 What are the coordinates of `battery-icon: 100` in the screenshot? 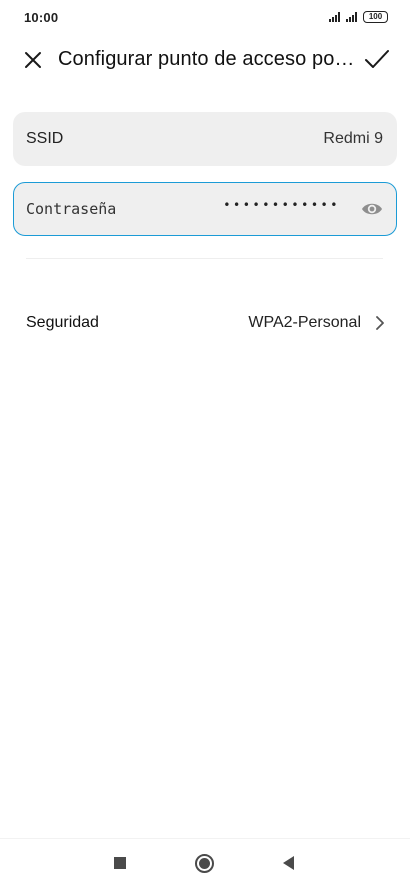 It's located at (375, 17).